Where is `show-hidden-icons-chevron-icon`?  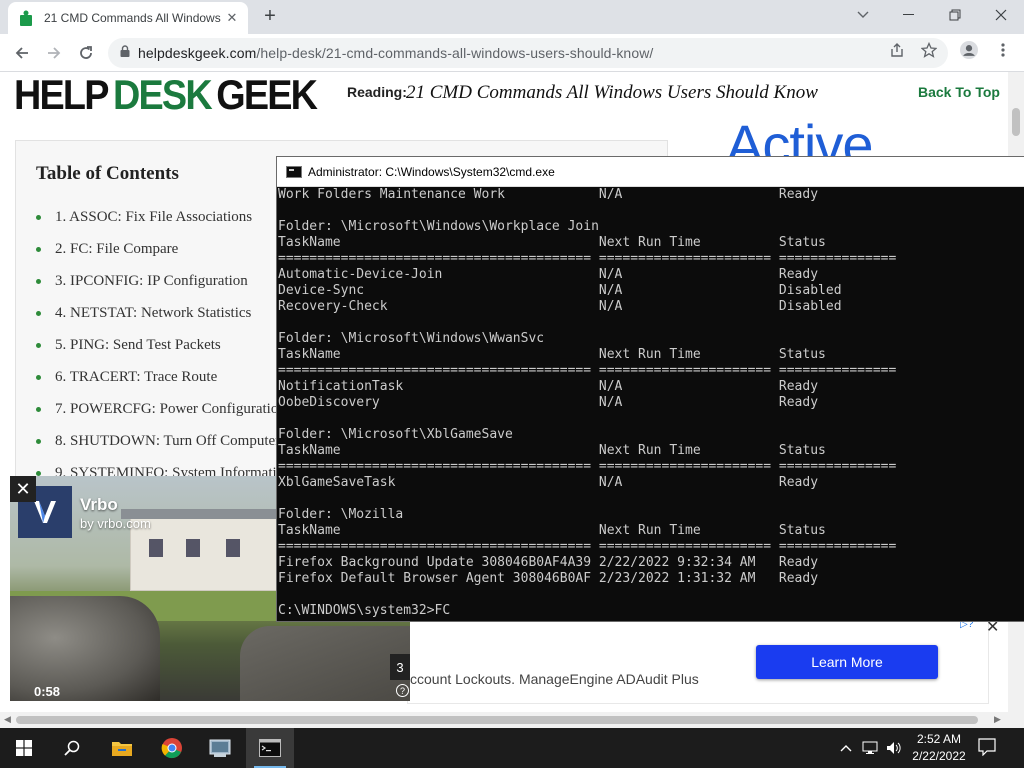
show-hidden-icons-chevron-icon is located at coordinates (846, 748).